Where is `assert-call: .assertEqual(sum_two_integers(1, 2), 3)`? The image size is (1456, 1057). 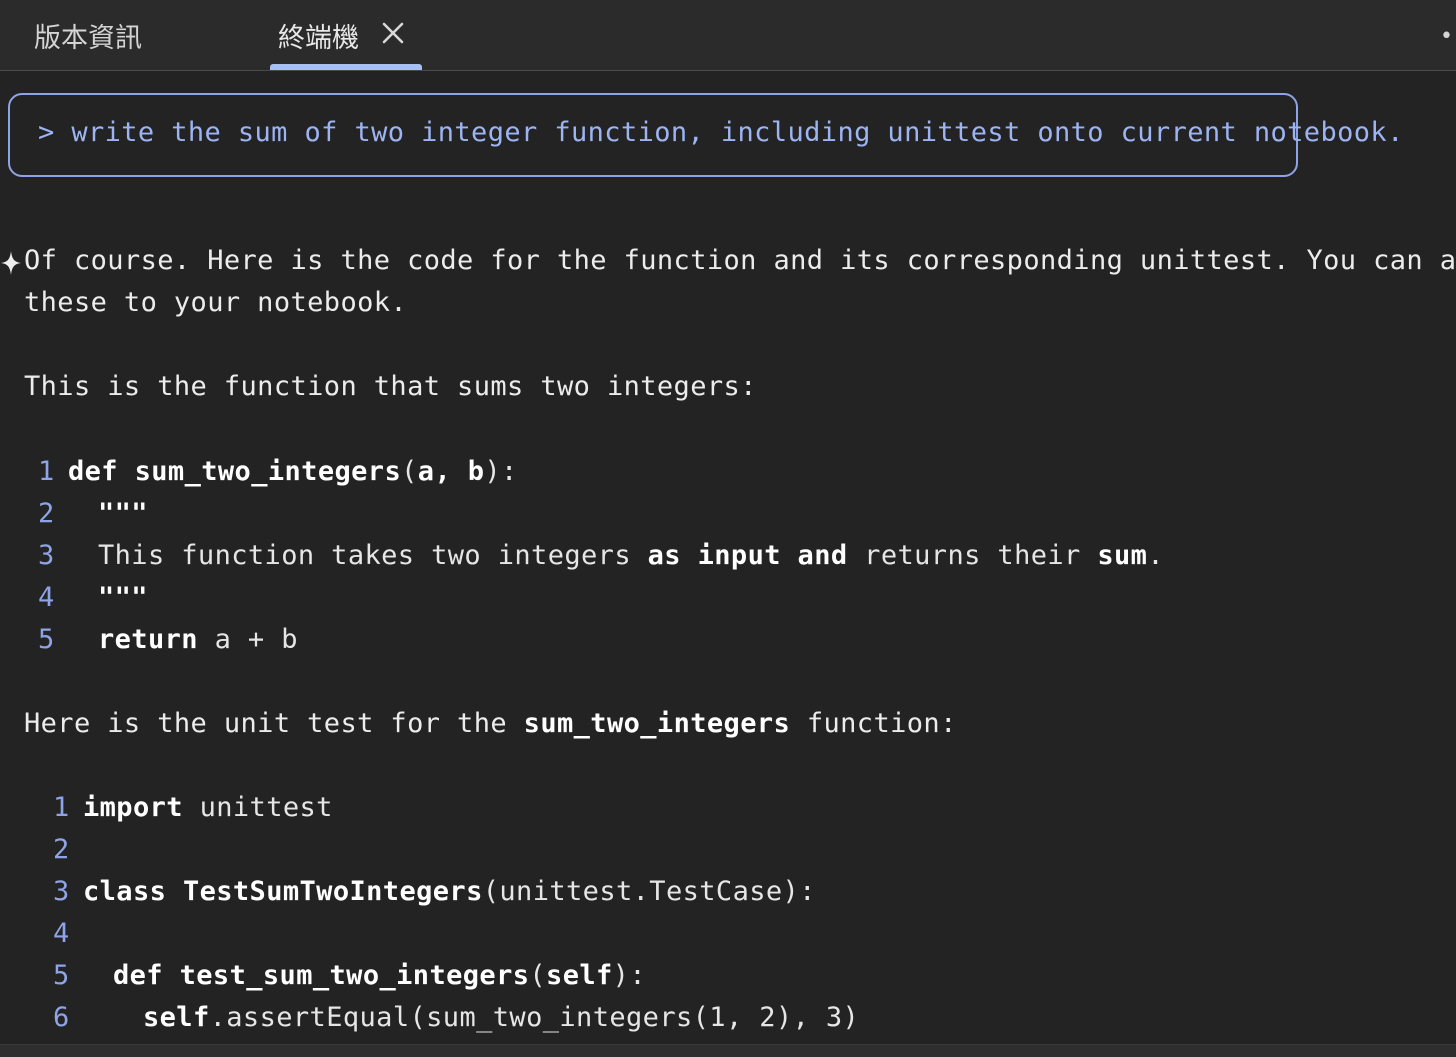
assert-call: .assertEqual(sum_two_integers(1, 2), 3) is located at coordinates (534, 1017).